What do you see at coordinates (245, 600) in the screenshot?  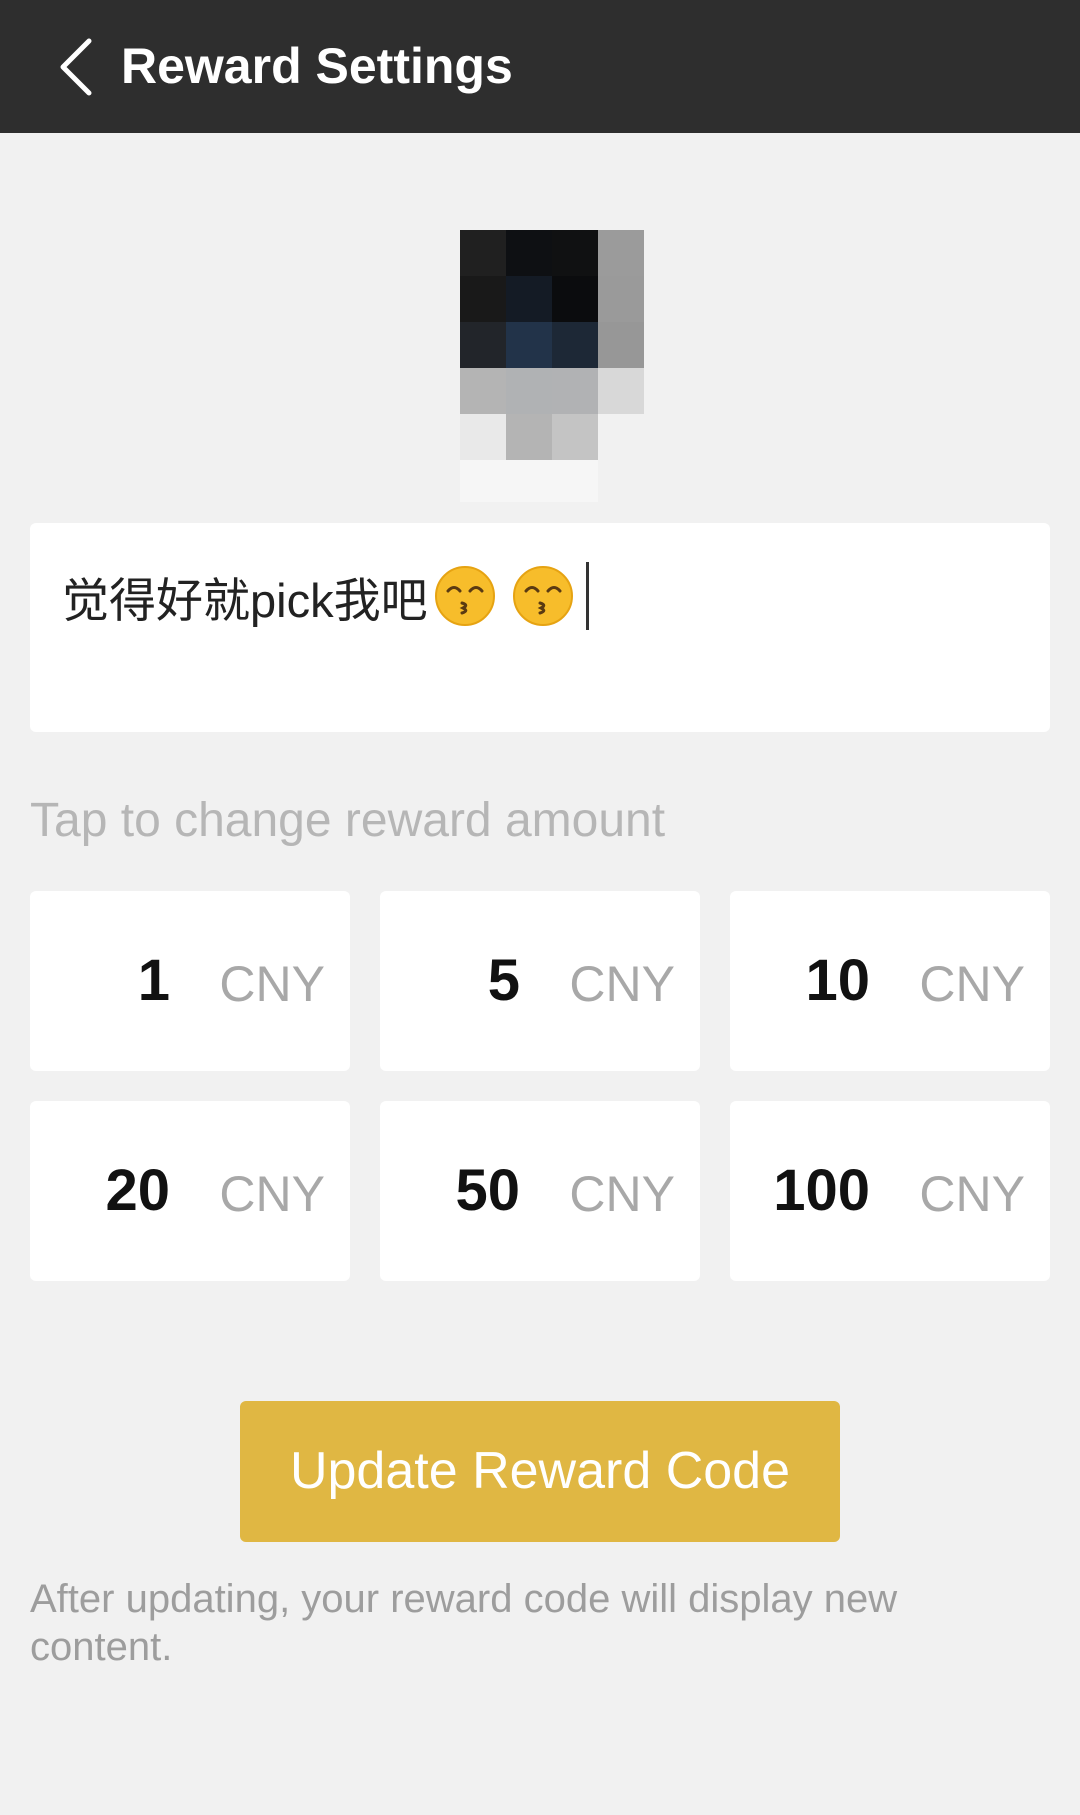 I see `message-text: 觉得好就pick我吧` at bounding box center [245, 600].